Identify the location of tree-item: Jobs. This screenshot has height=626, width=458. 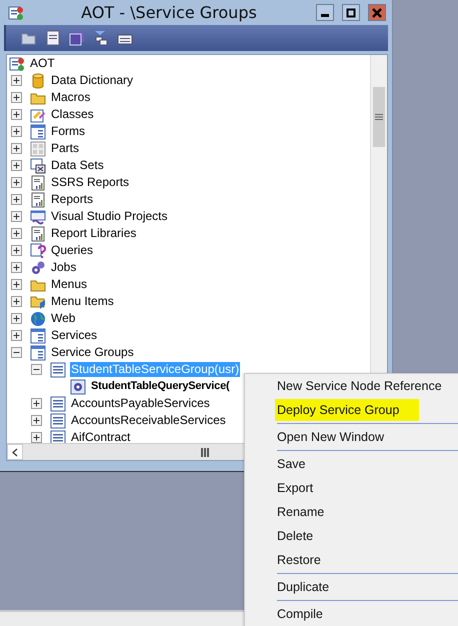
(64, 267).